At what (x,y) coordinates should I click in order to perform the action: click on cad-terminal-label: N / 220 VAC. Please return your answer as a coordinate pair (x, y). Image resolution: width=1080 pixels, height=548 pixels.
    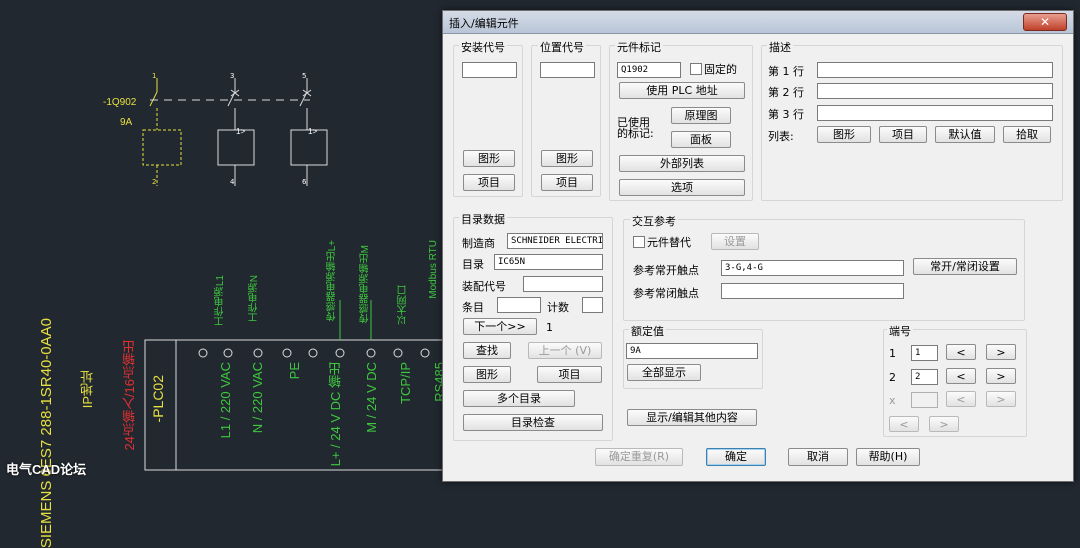
    Looking at the image, I should click on (257, 398).